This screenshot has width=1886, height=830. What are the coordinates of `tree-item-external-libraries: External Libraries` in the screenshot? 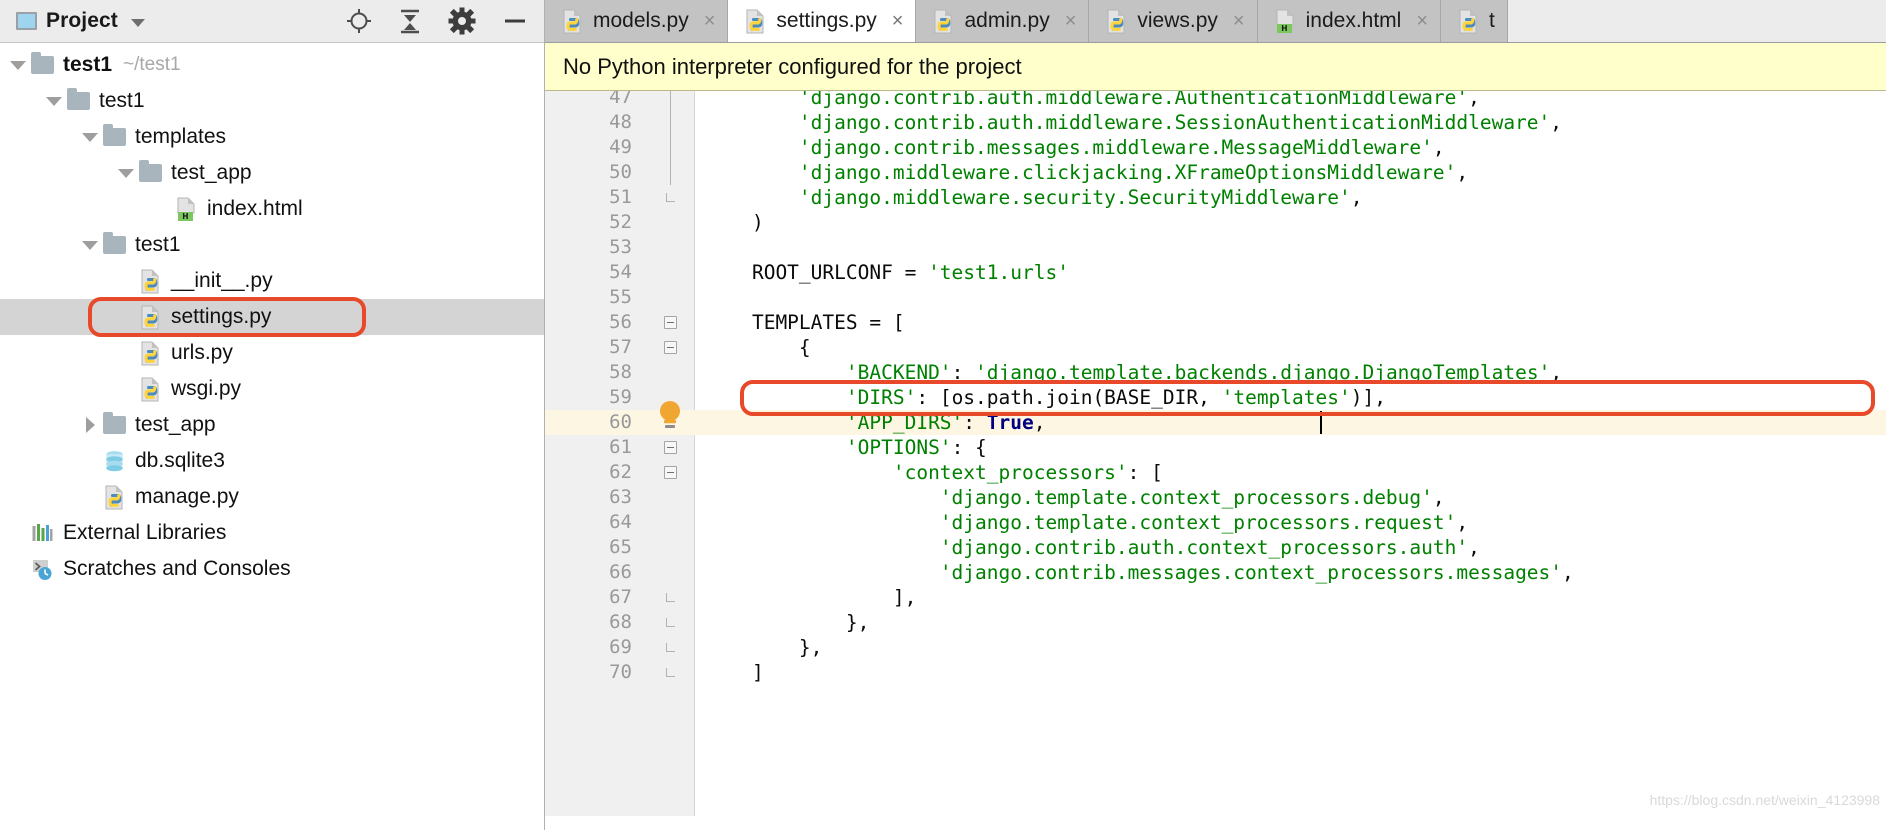 It's located at (272, 533).